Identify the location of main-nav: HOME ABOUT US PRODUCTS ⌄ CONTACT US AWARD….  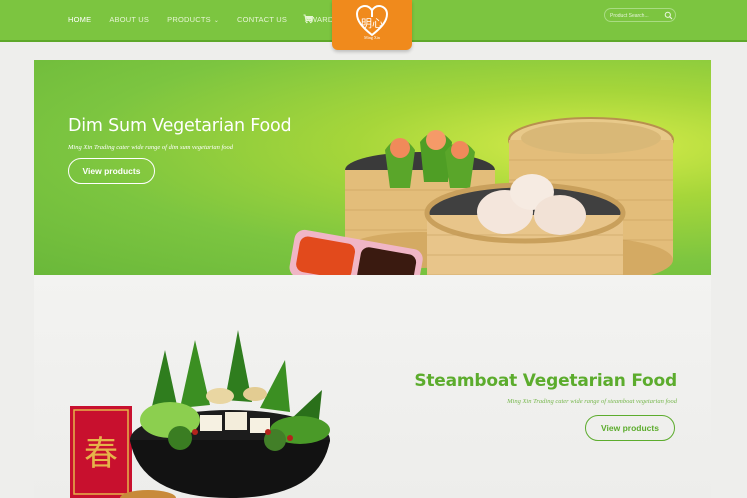
(212, 20).